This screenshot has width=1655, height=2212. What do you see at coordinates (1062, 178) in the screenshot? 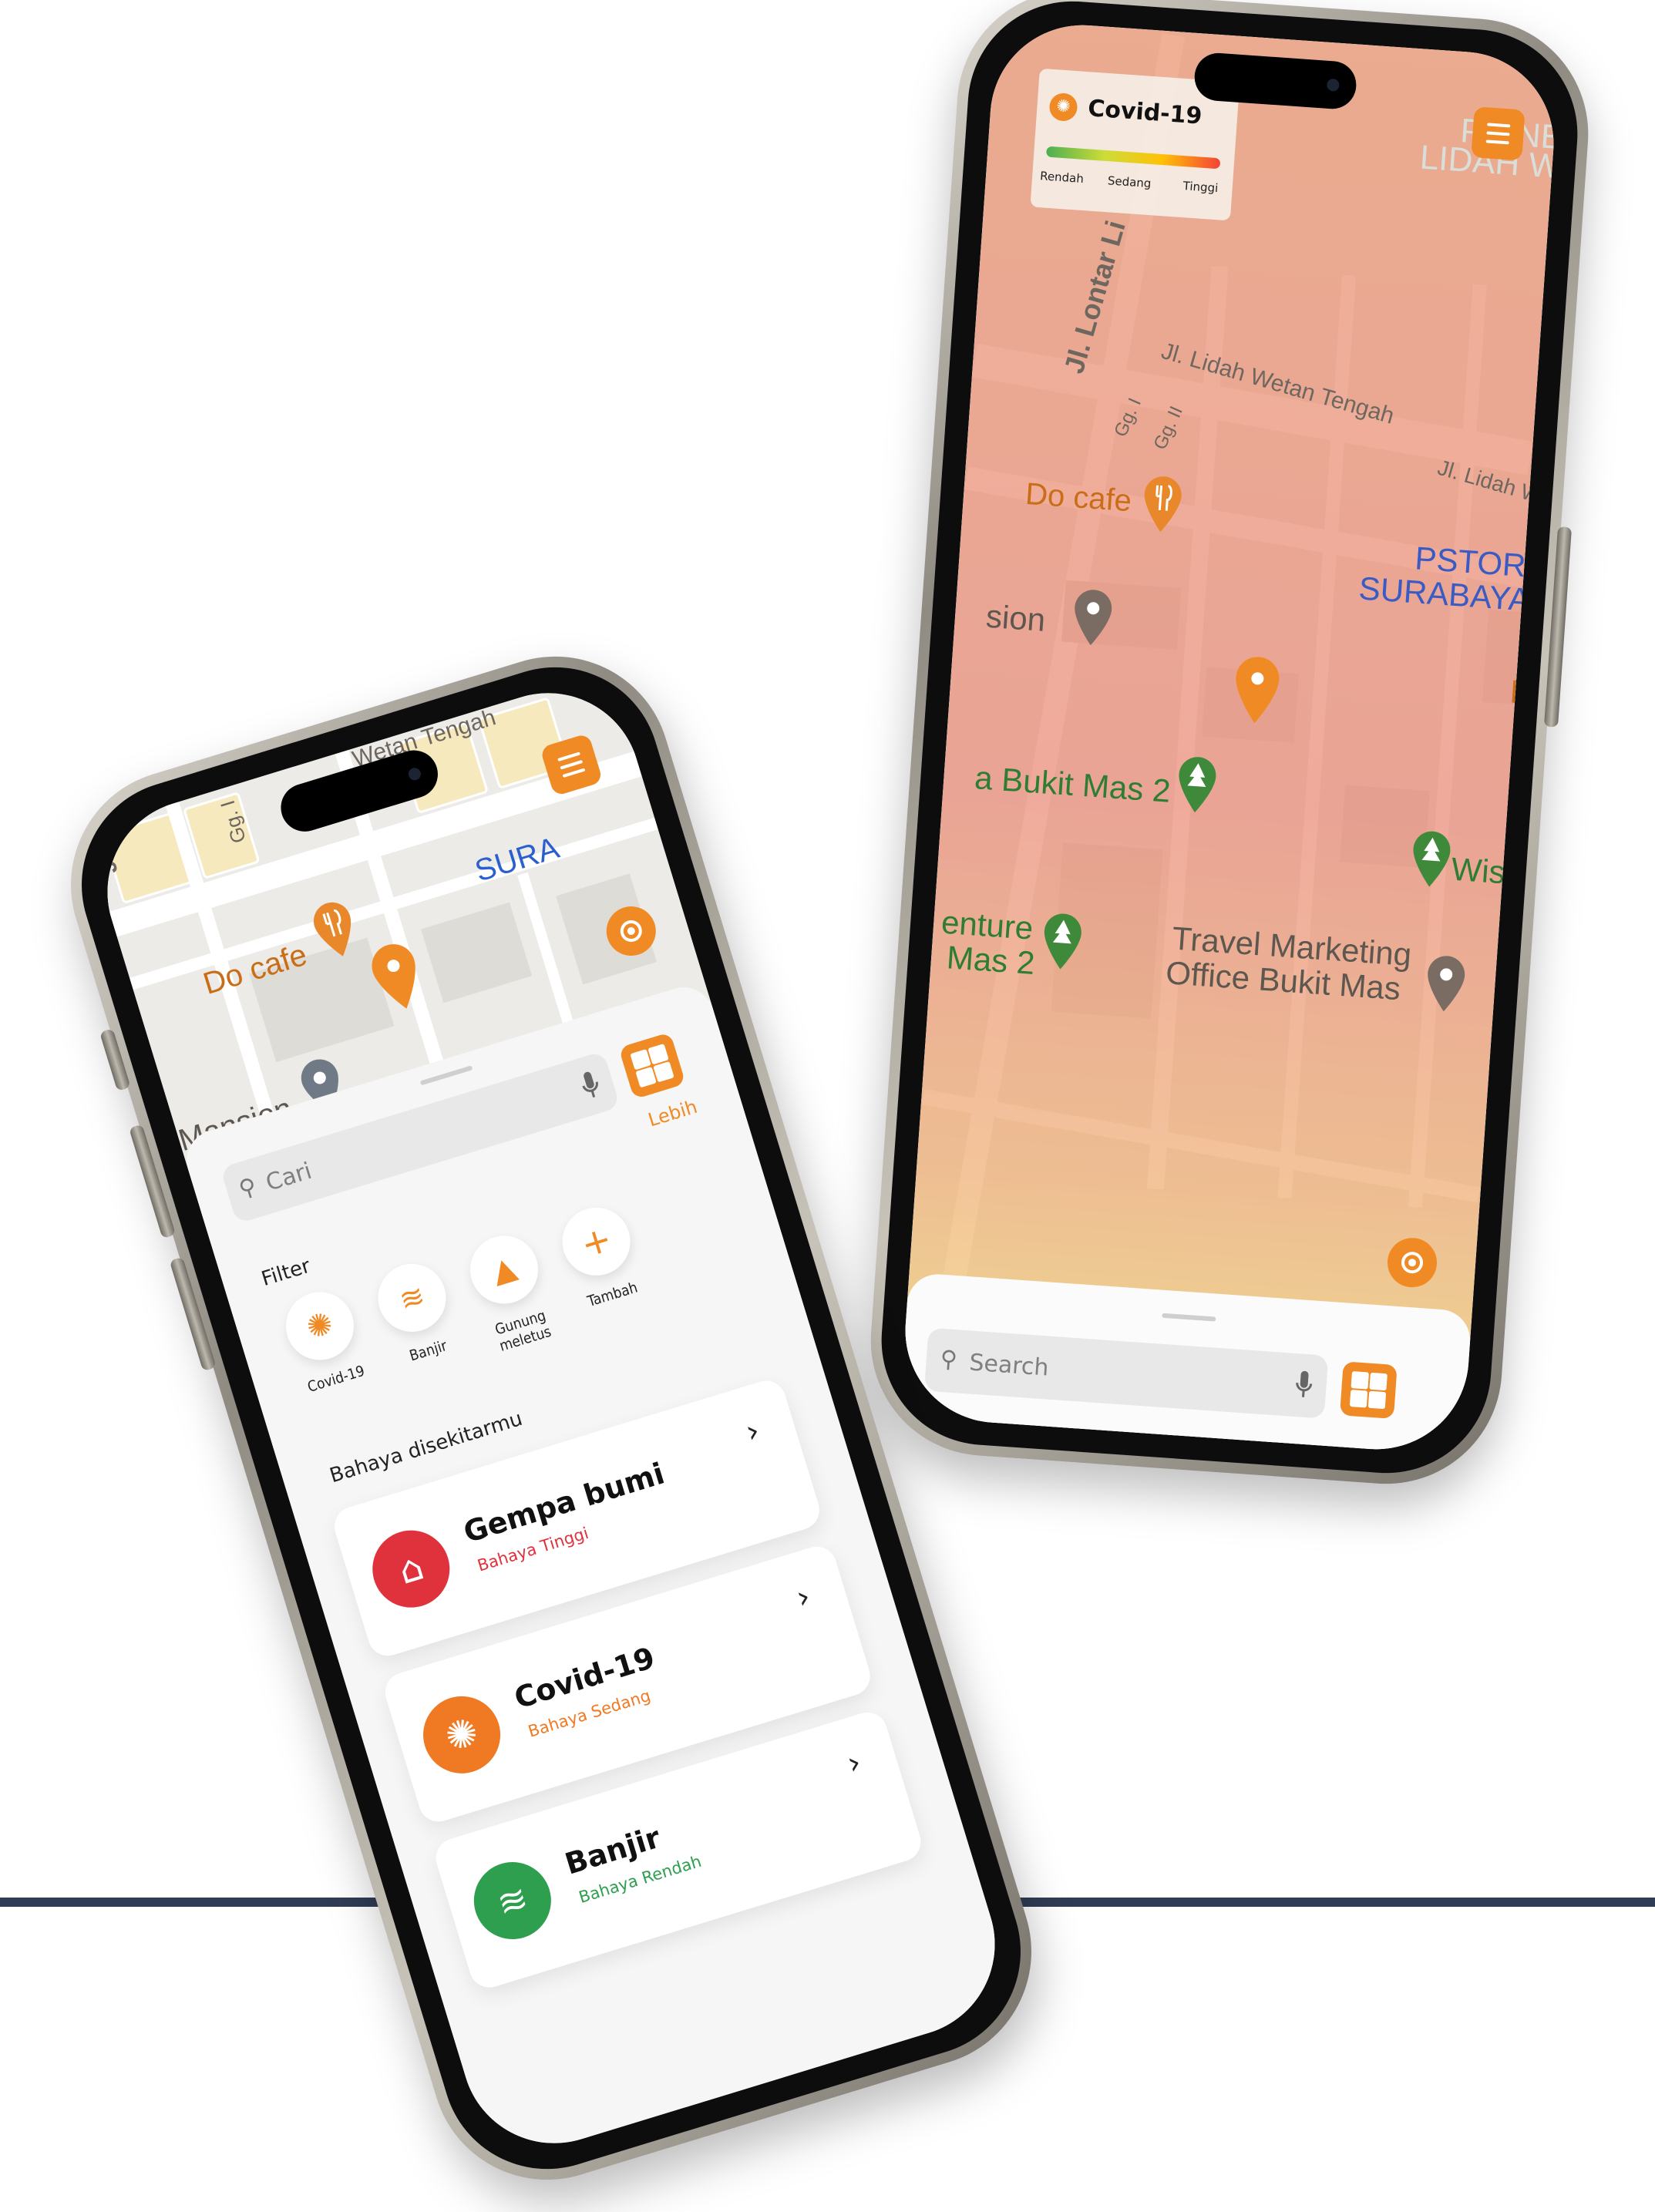
I see `legend-low-label: Rendah` at bounding box center [1062, 178].